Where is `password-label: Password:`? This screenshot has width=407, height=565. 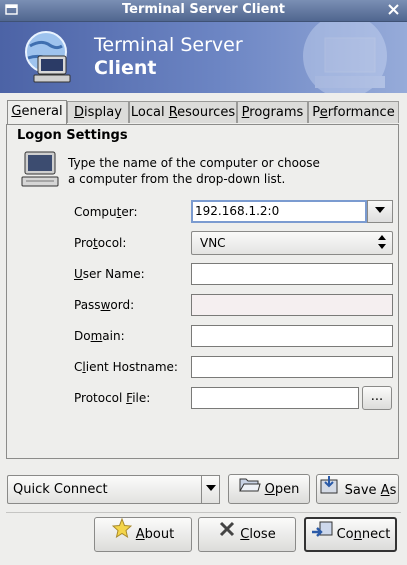
password-label: Password: is located at coordinates (104, 305).